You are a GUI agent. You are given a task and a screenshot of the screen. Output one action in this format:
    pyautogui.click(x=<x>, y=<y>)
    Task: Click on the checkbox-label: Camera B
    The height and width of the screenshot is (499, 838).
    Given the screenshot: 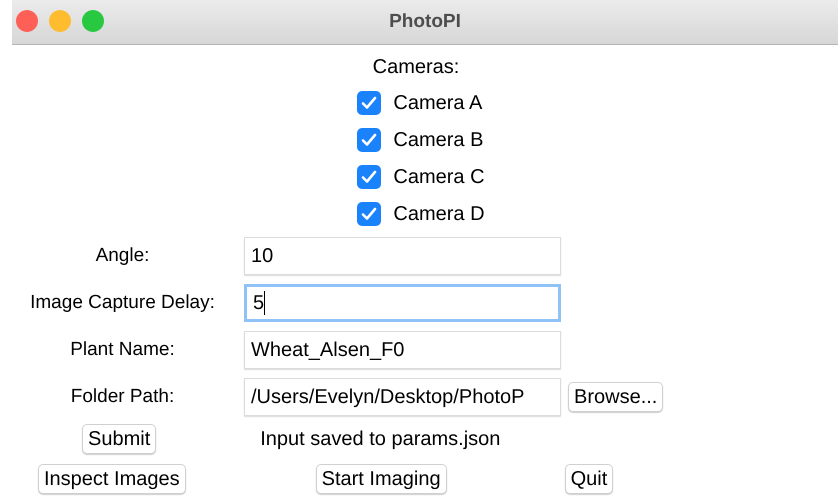 What is the action you would take?
    pyautogui.click(x=438, y=140)
    